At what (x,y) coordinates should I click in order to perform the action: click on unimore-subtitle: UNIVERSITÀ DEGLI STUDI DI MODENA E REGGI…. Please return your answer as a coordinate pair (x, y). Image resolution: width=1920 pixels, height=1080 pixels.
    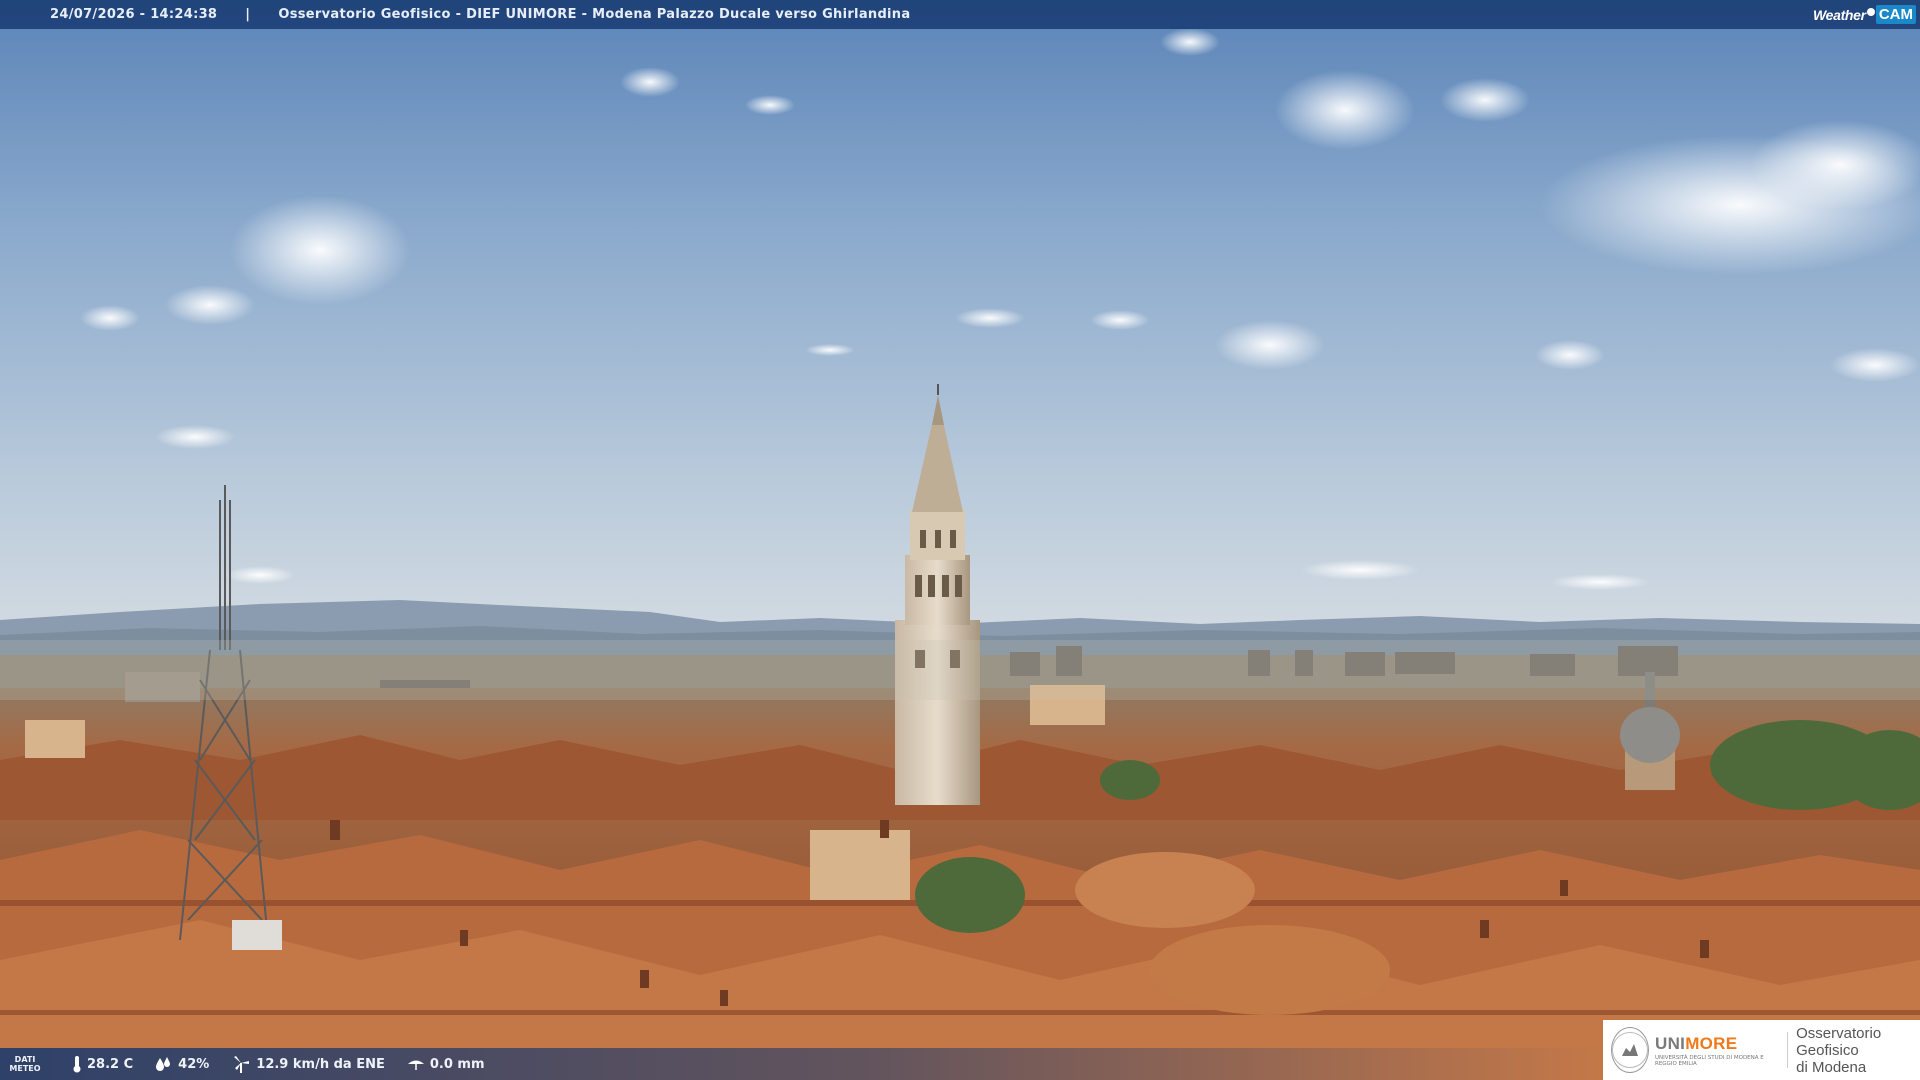
    Looking at the image, I should click on (1709, 1060).